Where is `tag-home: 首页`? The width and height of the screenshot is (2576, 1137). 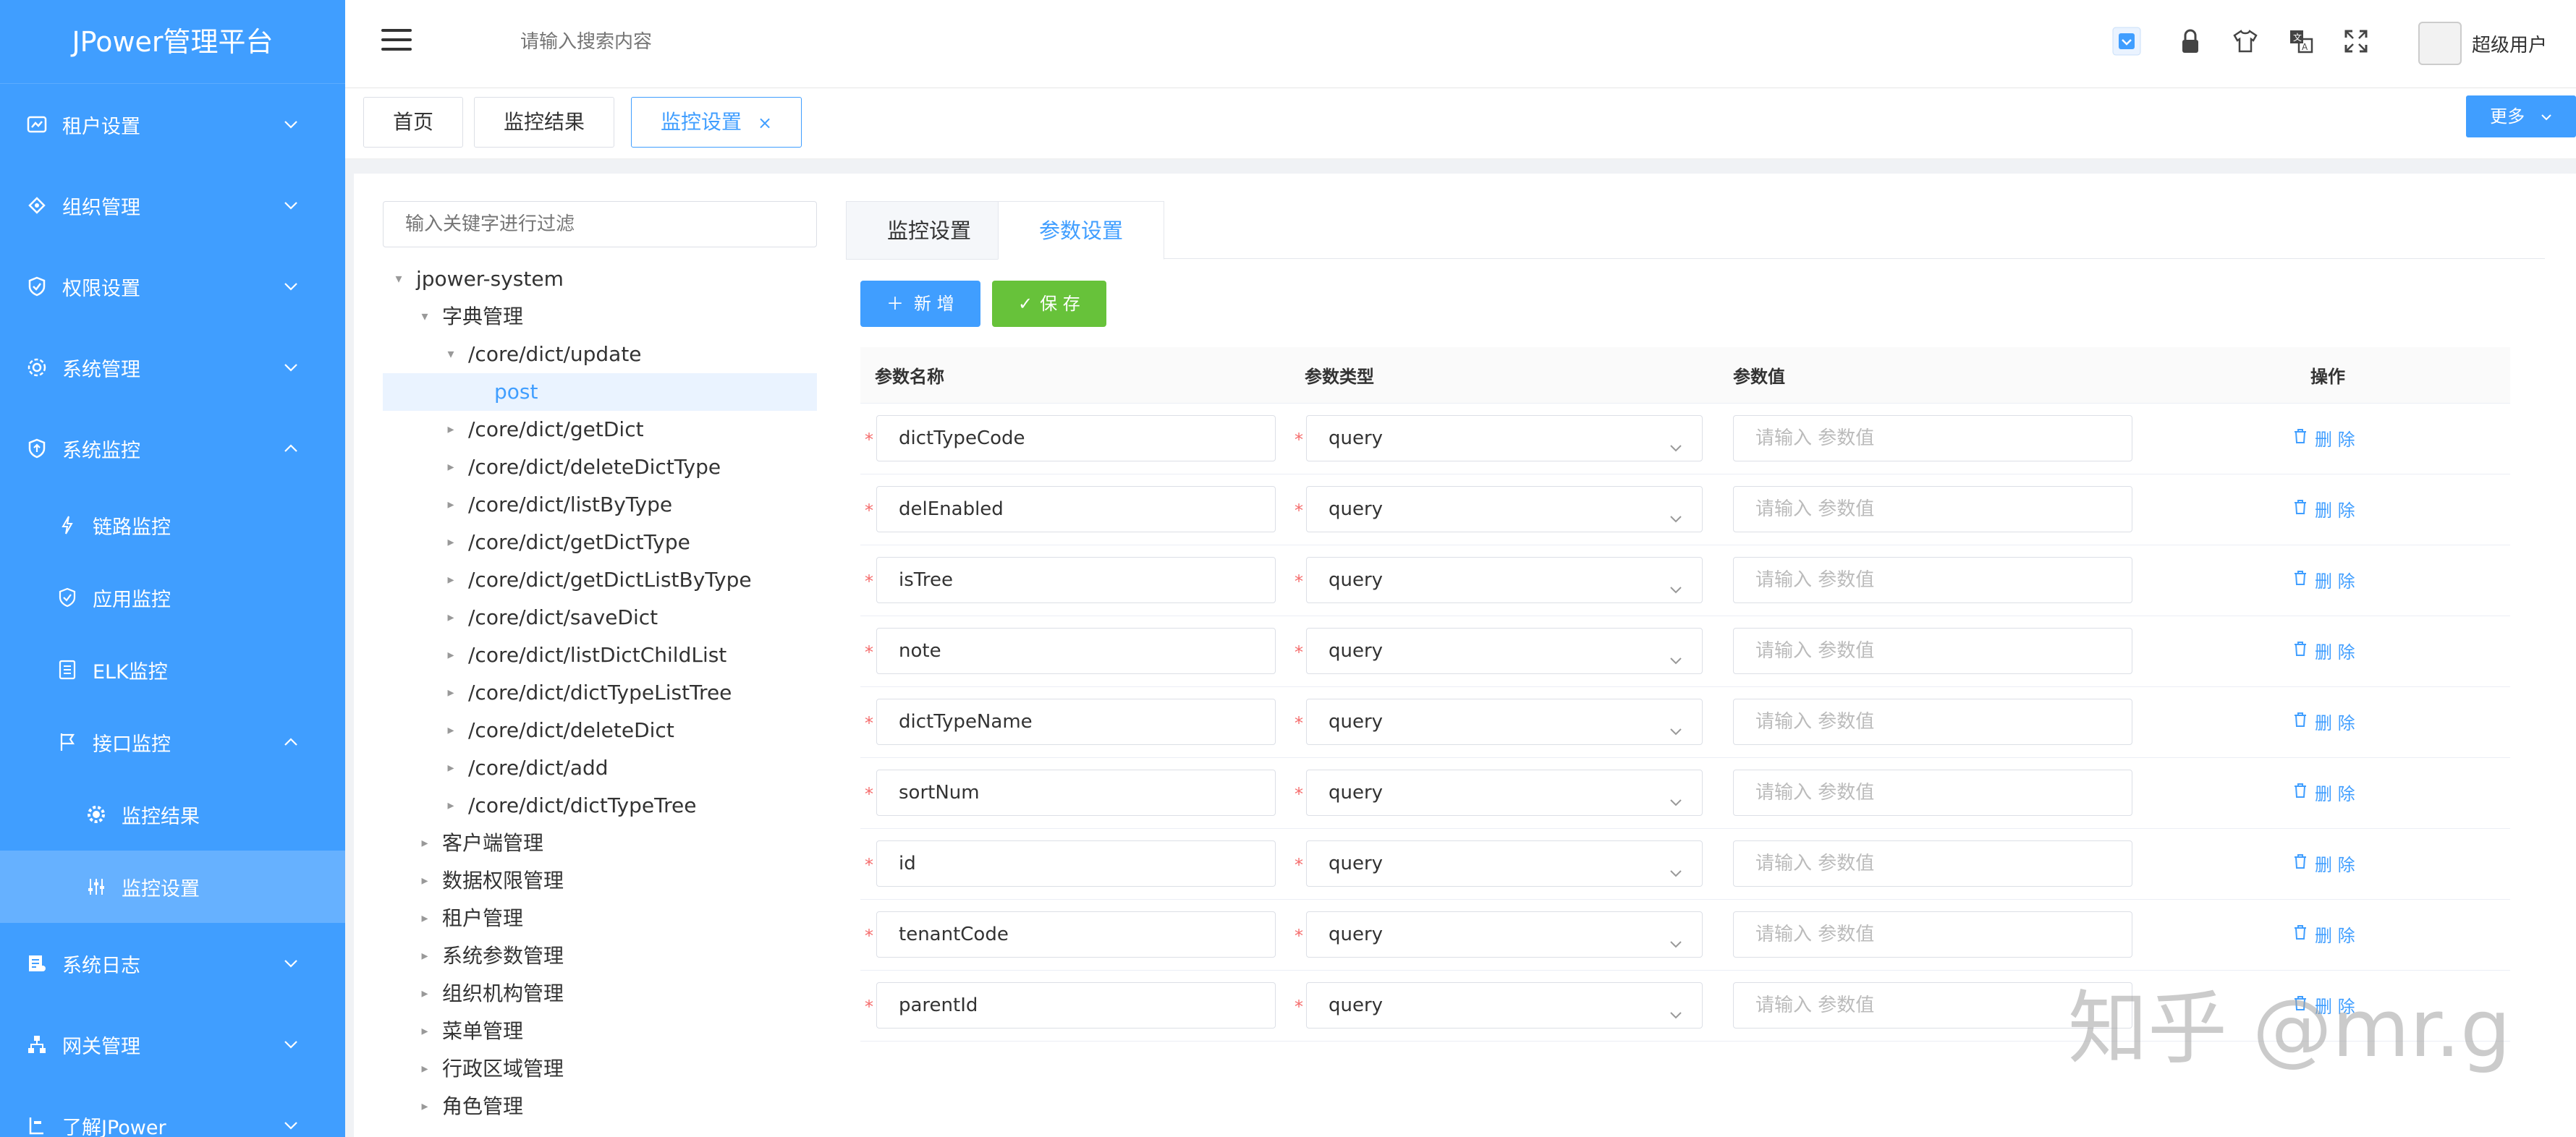 tag-home: 首页 is located at coordinates (413, 122).